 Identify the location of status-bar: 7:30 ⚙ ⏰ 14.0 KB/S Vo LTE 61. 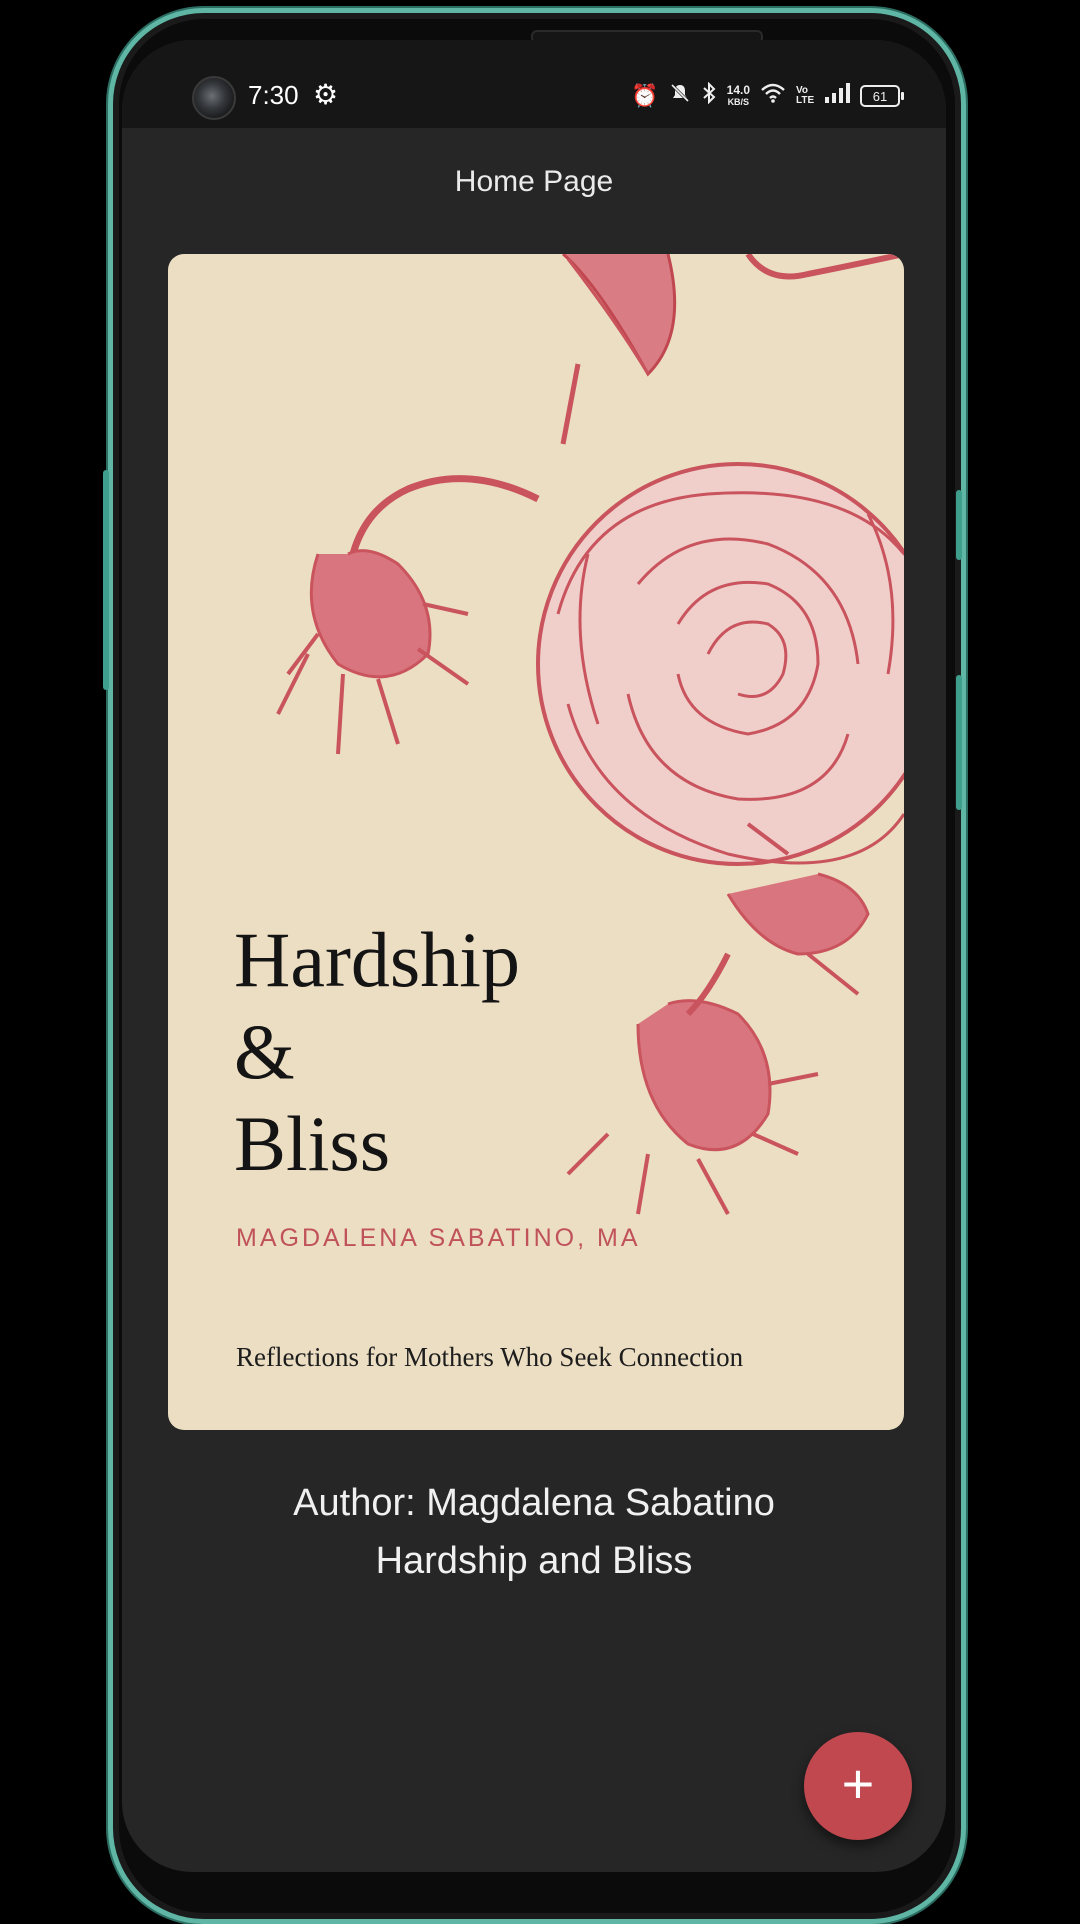
(534, 84).